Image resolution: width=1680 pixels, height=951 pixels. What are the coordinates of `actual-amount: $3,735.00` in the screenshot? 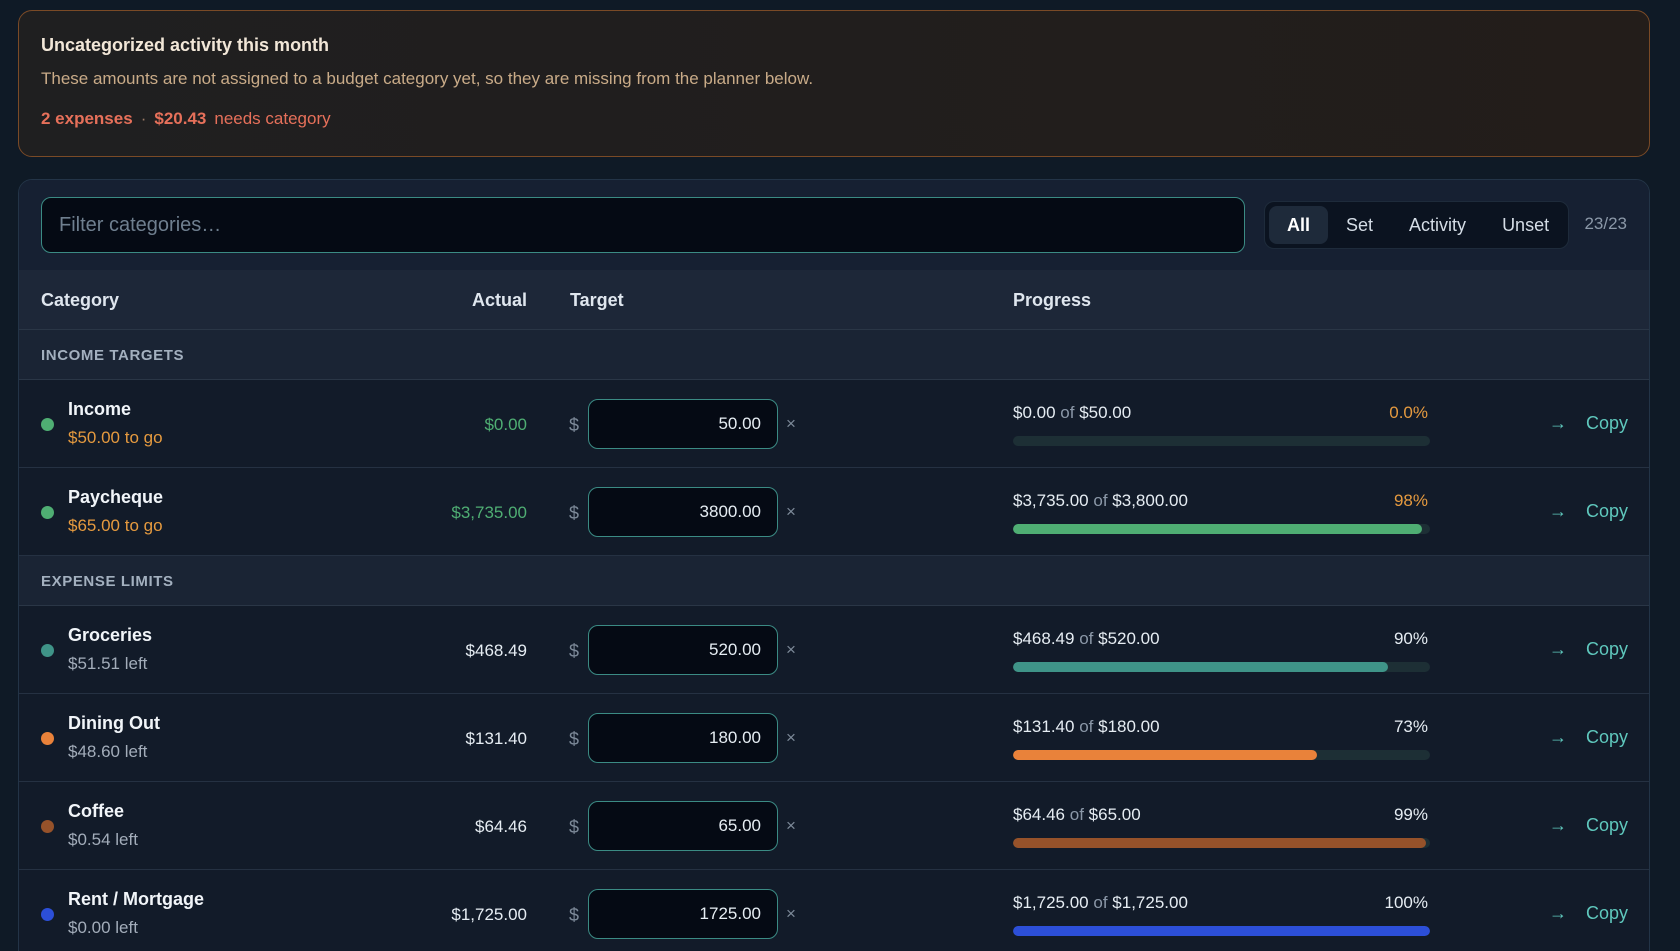 It's located at (489, 512).